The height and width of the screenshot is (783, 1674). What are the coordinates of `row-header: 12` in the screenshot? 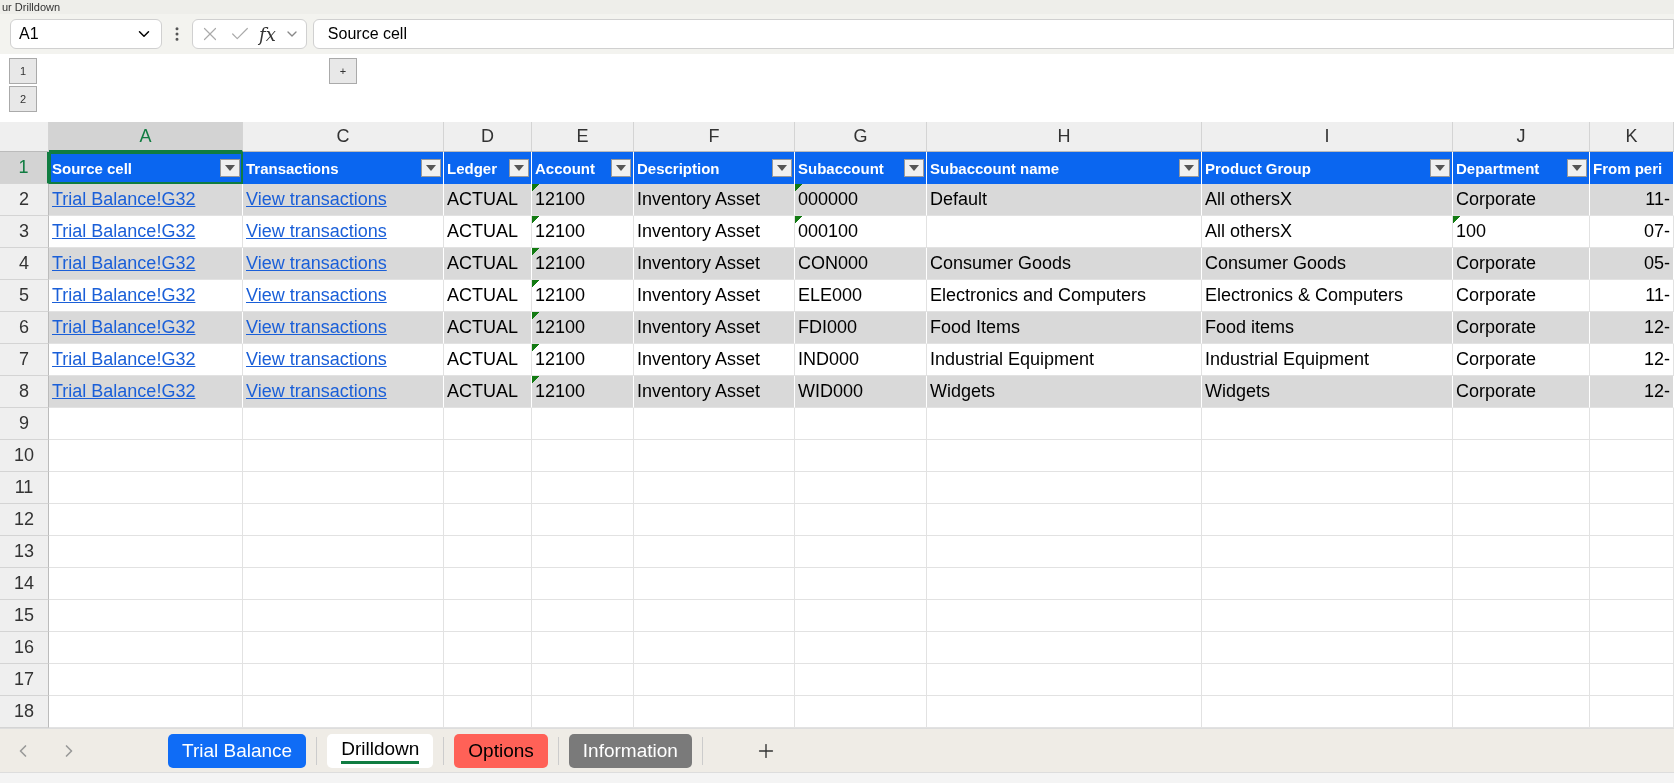 It's located at (24, 520).